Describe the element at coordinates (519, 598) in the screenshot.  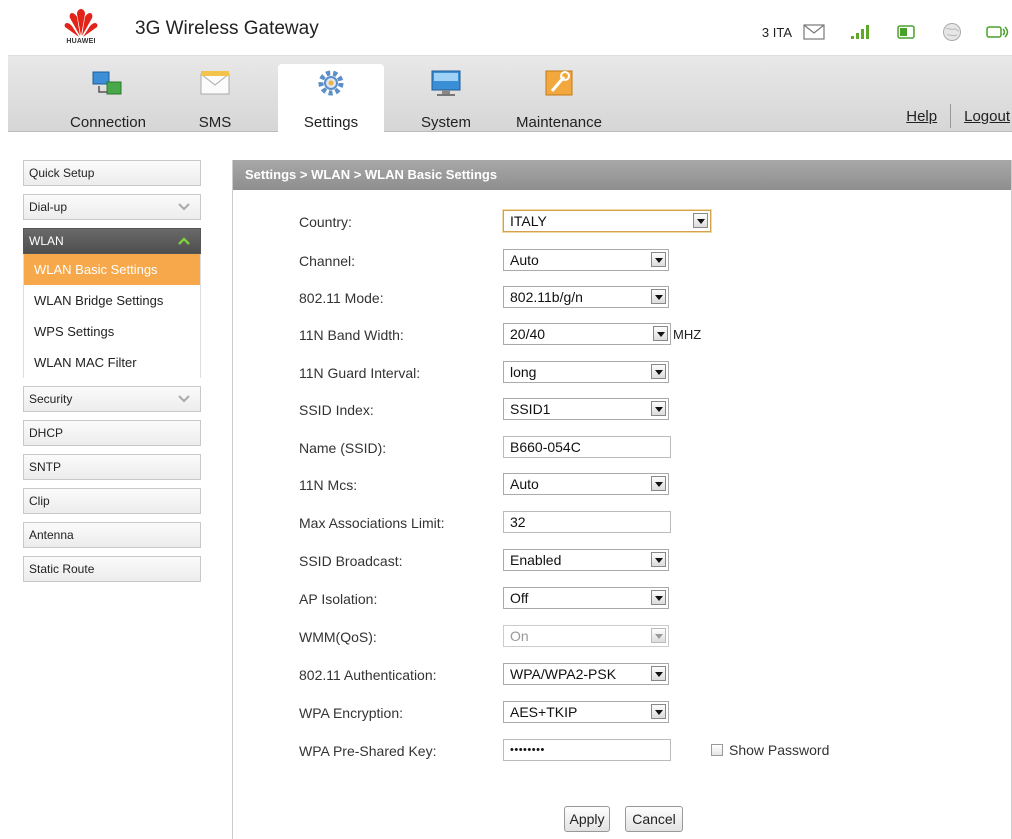
I see `ap-isolation-value: Off` at that location.